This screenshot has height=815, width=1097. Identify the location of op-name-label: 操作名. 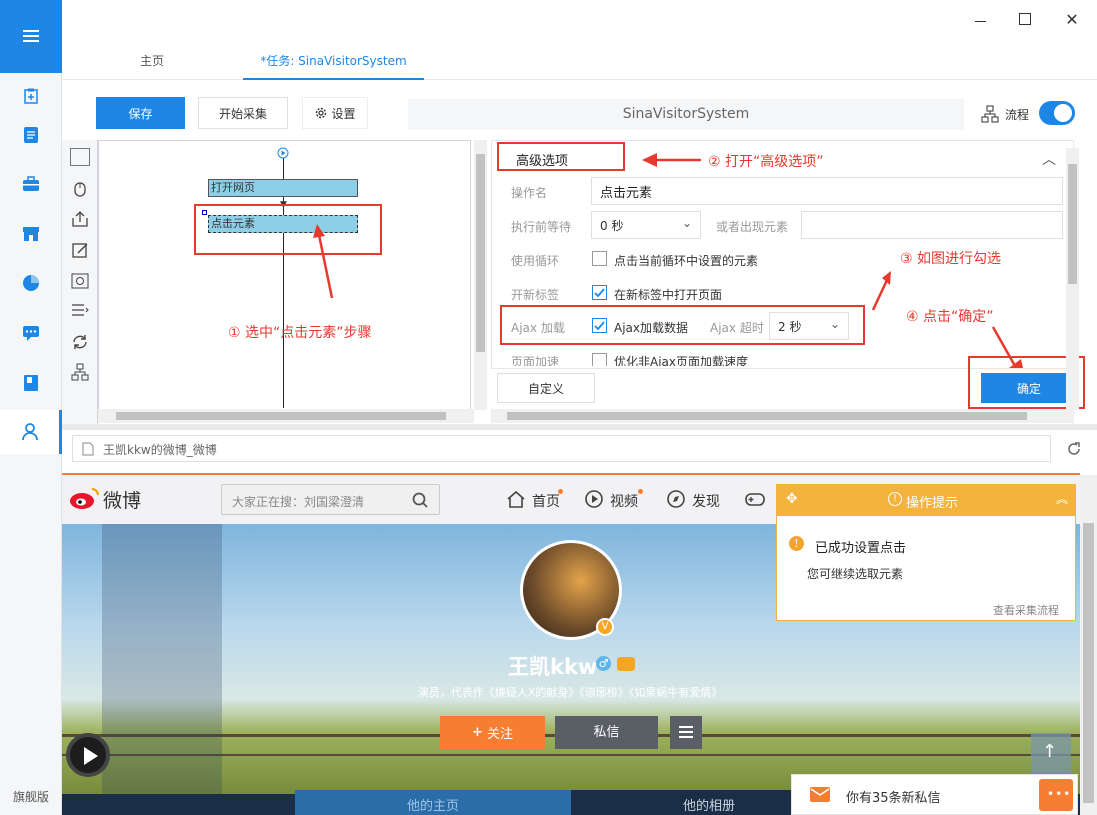
(529, 193).